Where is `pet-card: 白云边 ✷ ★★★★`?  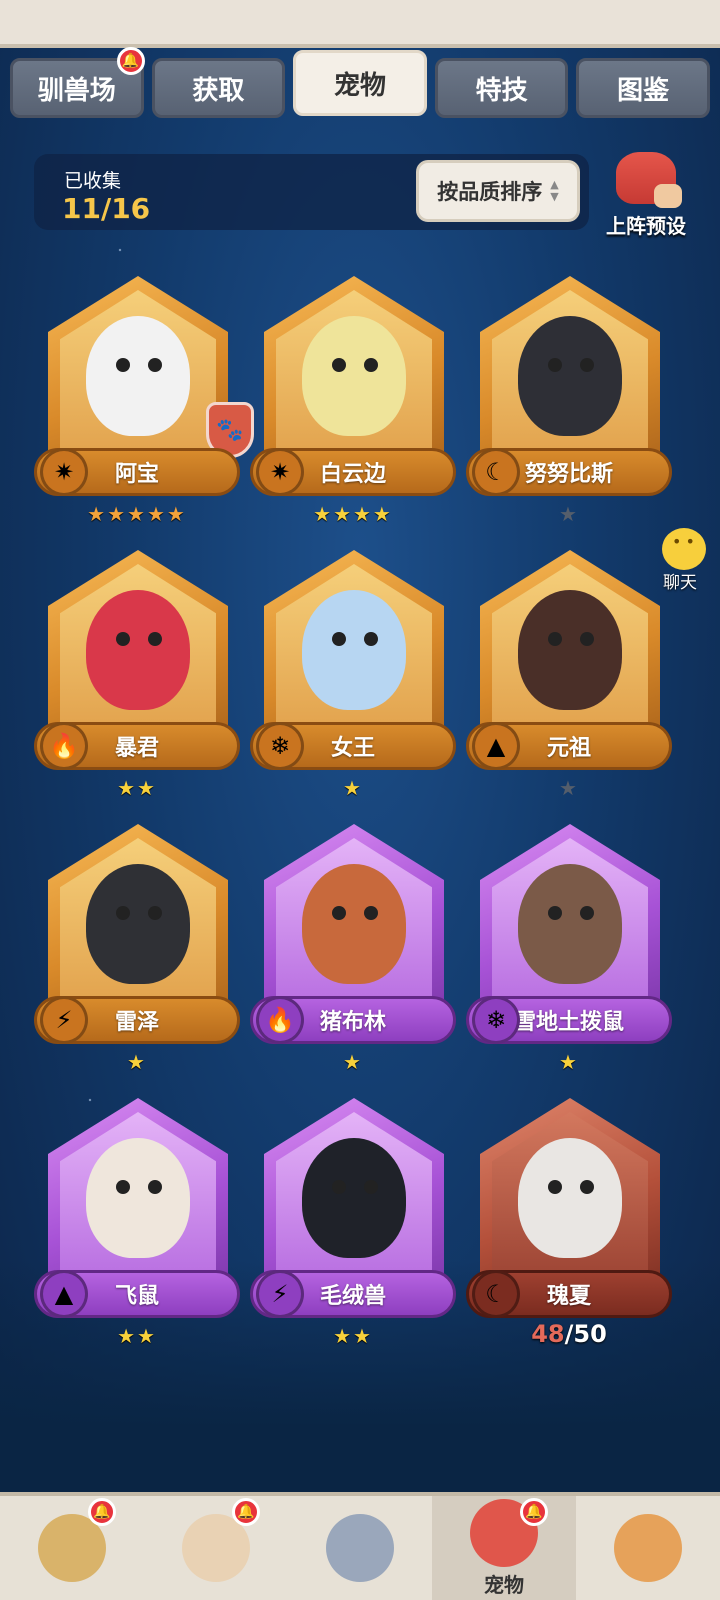
pet-card: 白云边 ✷ ★★★★ is located at coordinates (353, 401).